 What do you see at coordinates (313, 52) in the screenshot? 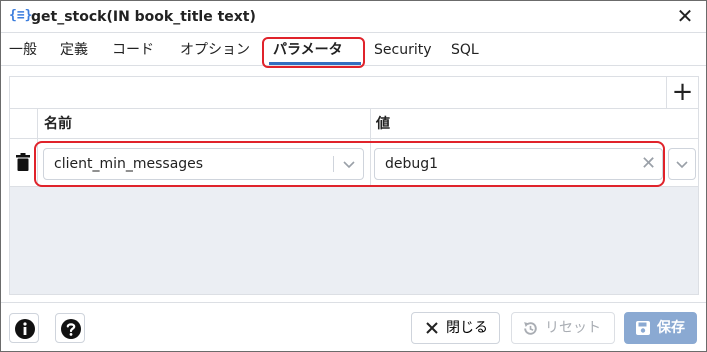
I see `tab-highlight-annotation` at bounding box center [313, 52].